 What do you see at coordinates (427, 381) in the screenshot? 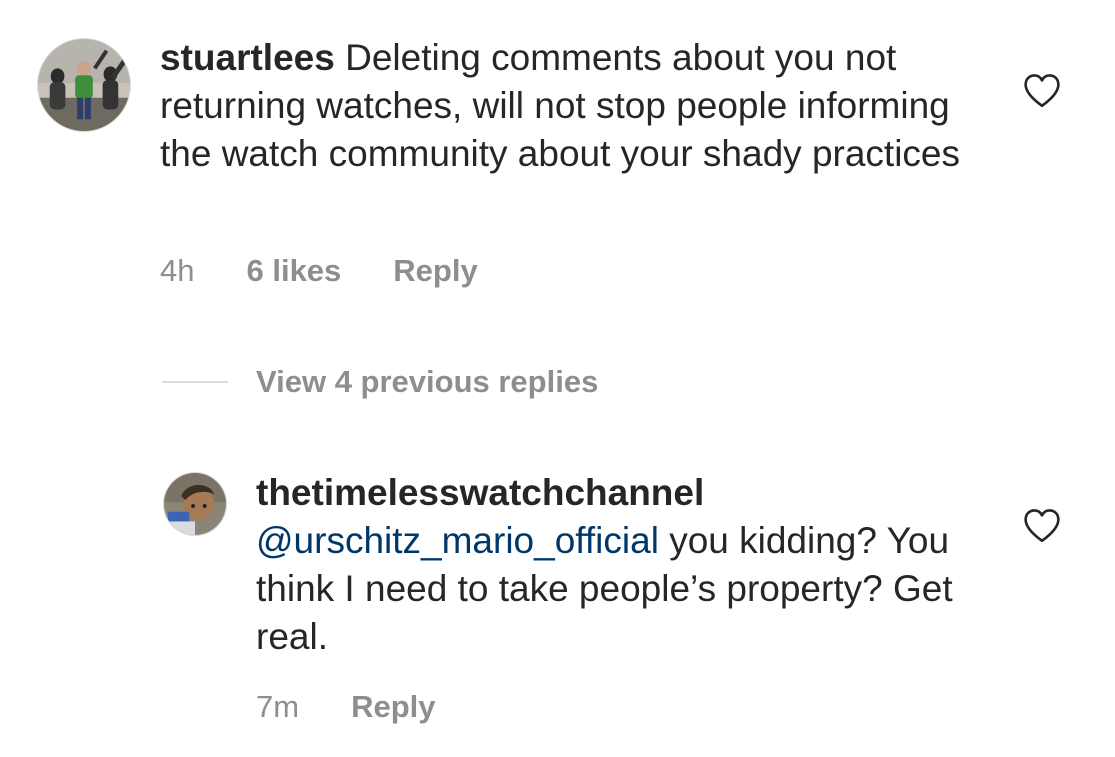
I see `view-replies-label: View 4 previous replies` at bounding box center [427, 381].